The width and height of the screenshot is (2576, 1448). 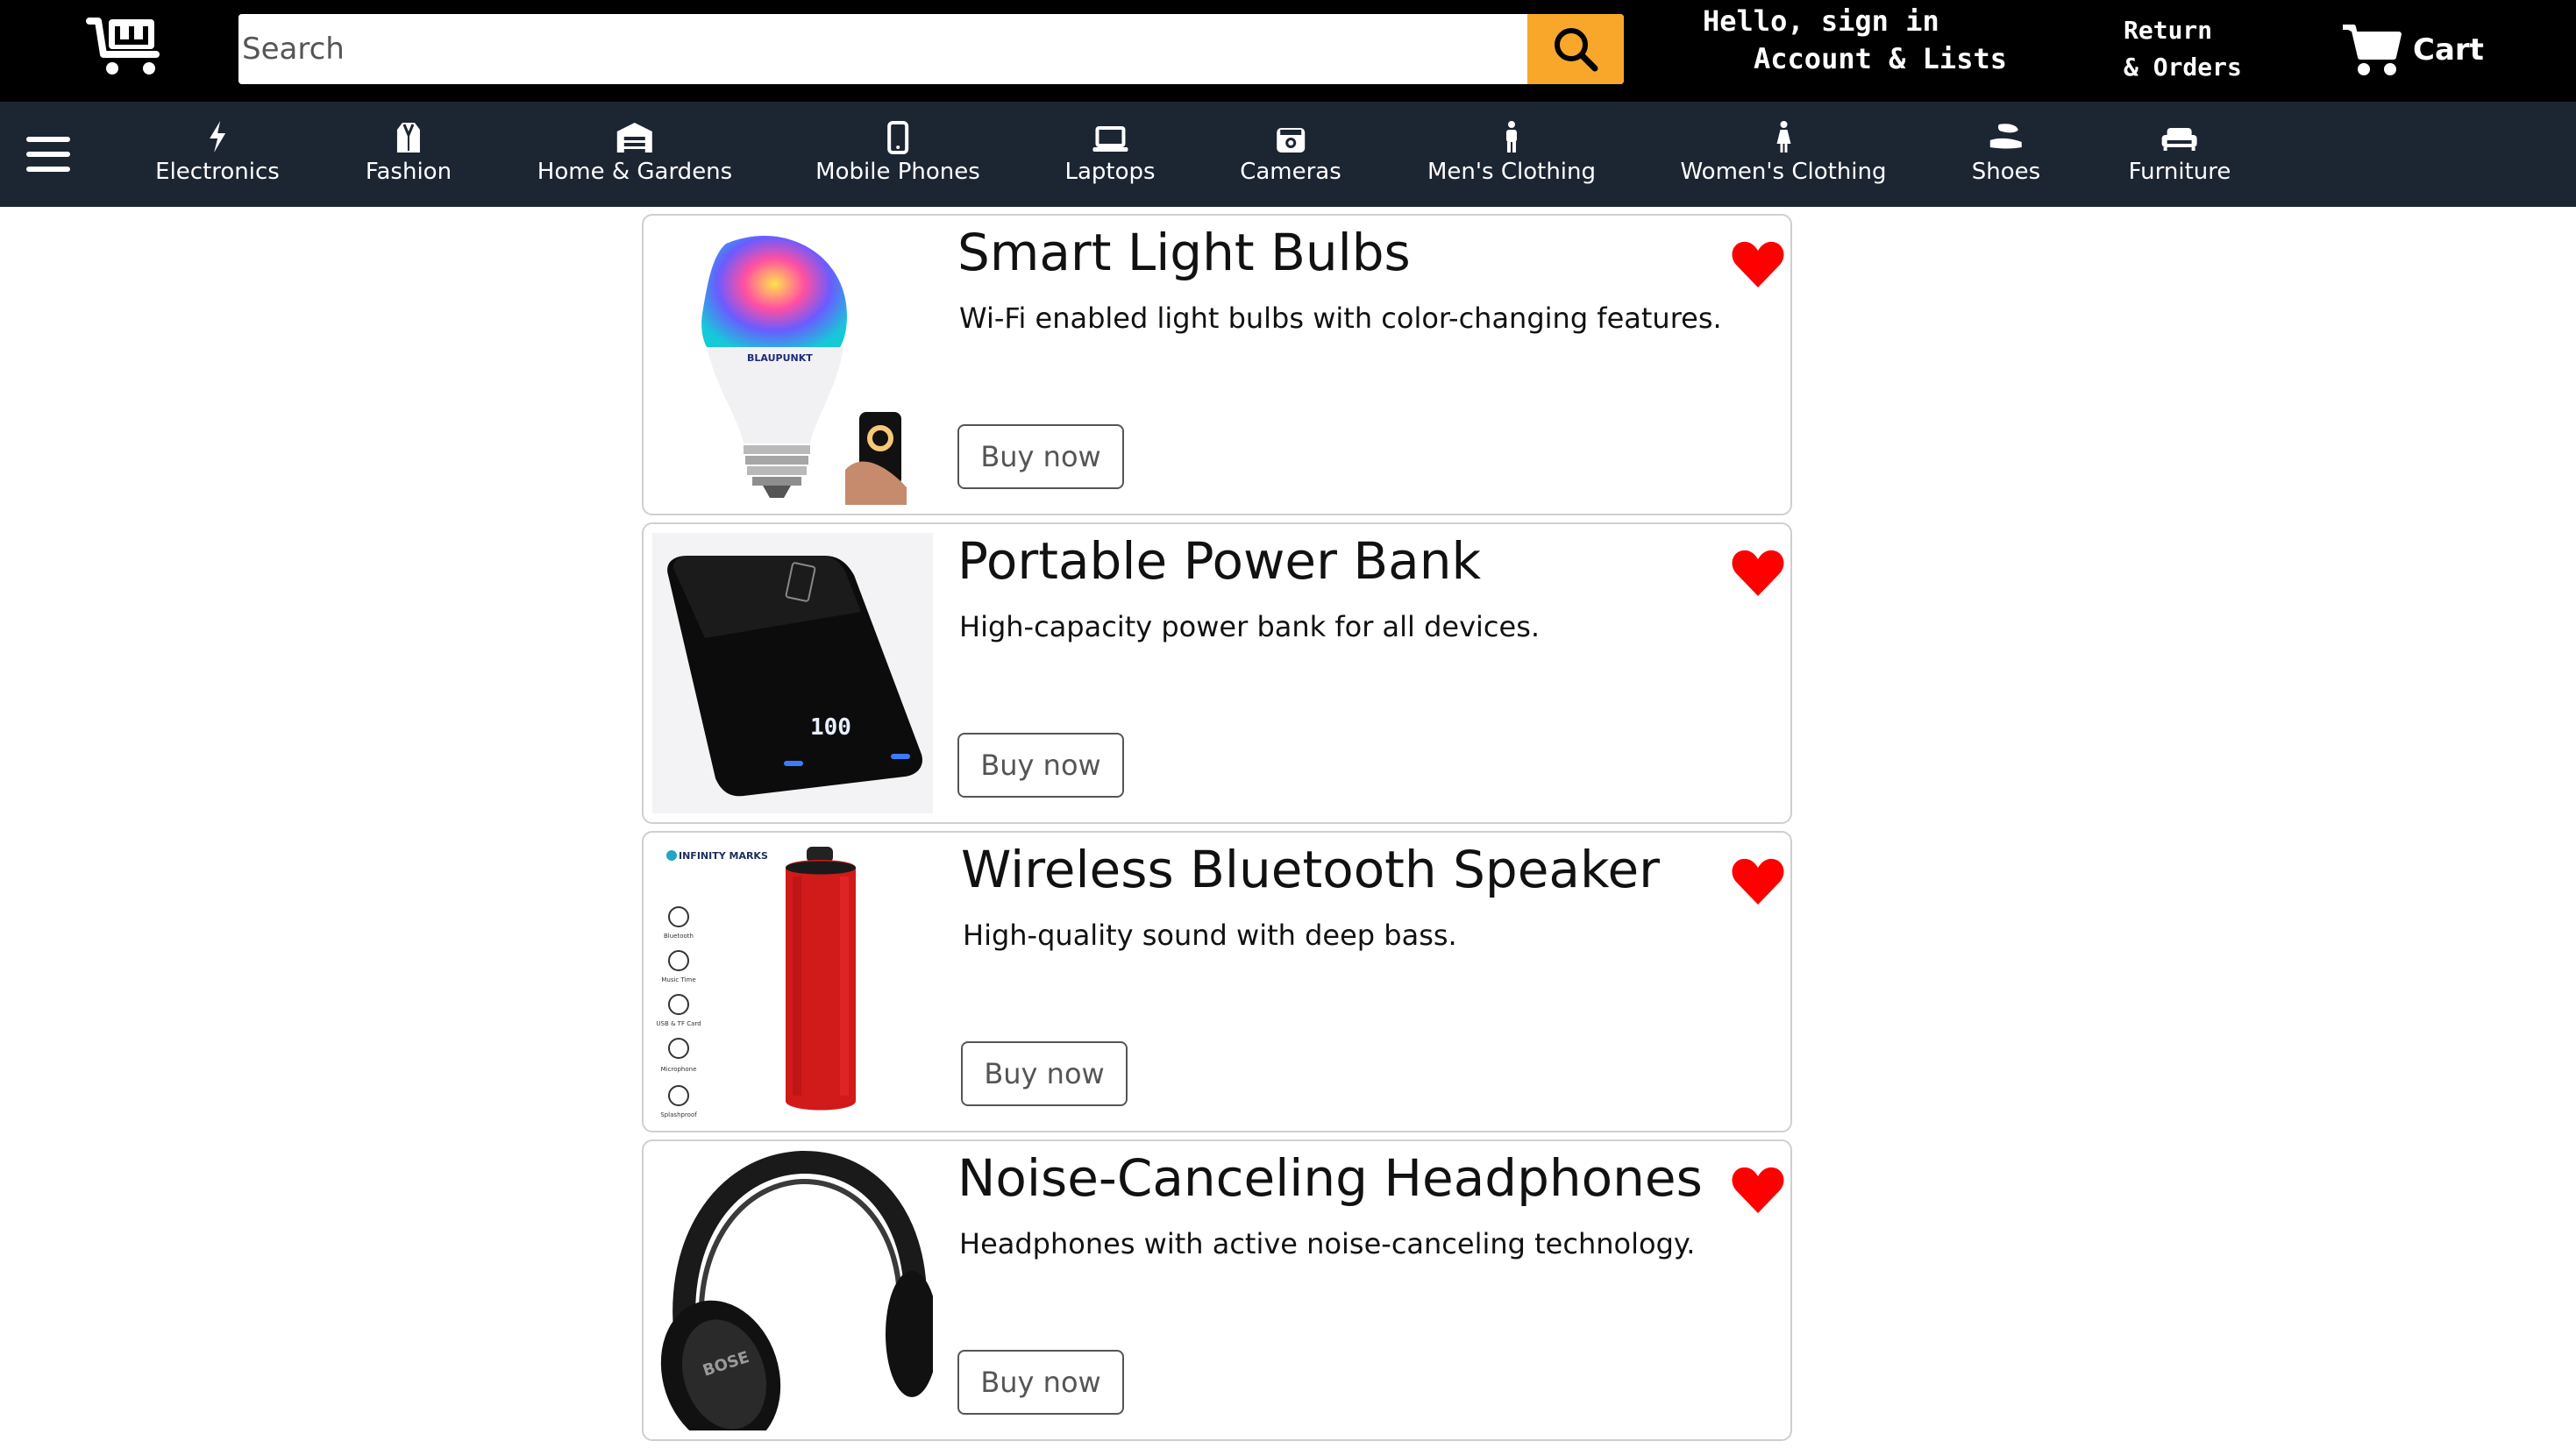 I want to click on headphones-image: BOSE, so click(x=795, y=1294).